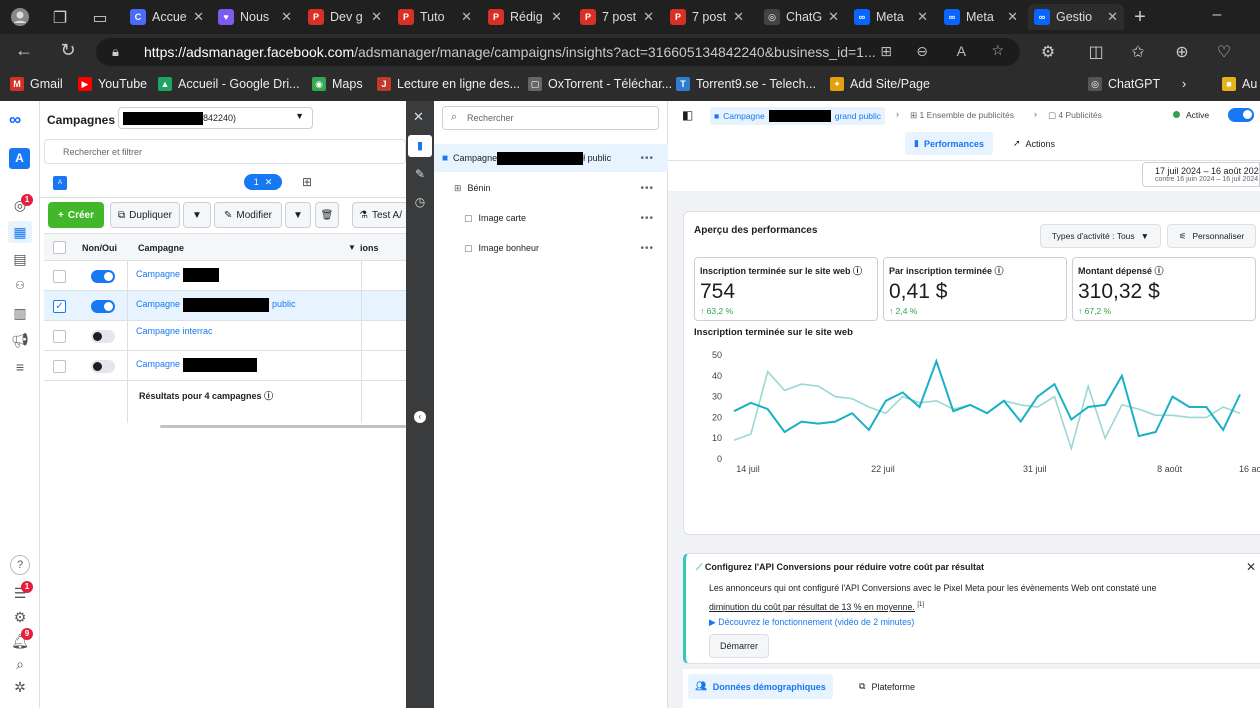 This screenshot has height=708, width=1260. I want to click on browser-tab: ◎ ChatG ✕, so click(801, 17).